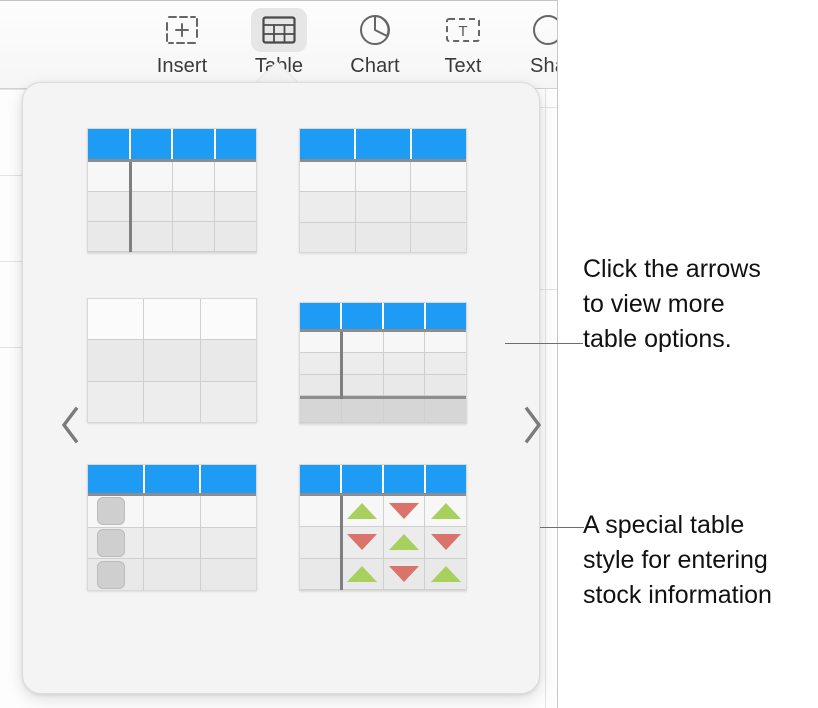  I want to click on pie-chart-icon, so click(375, 30).